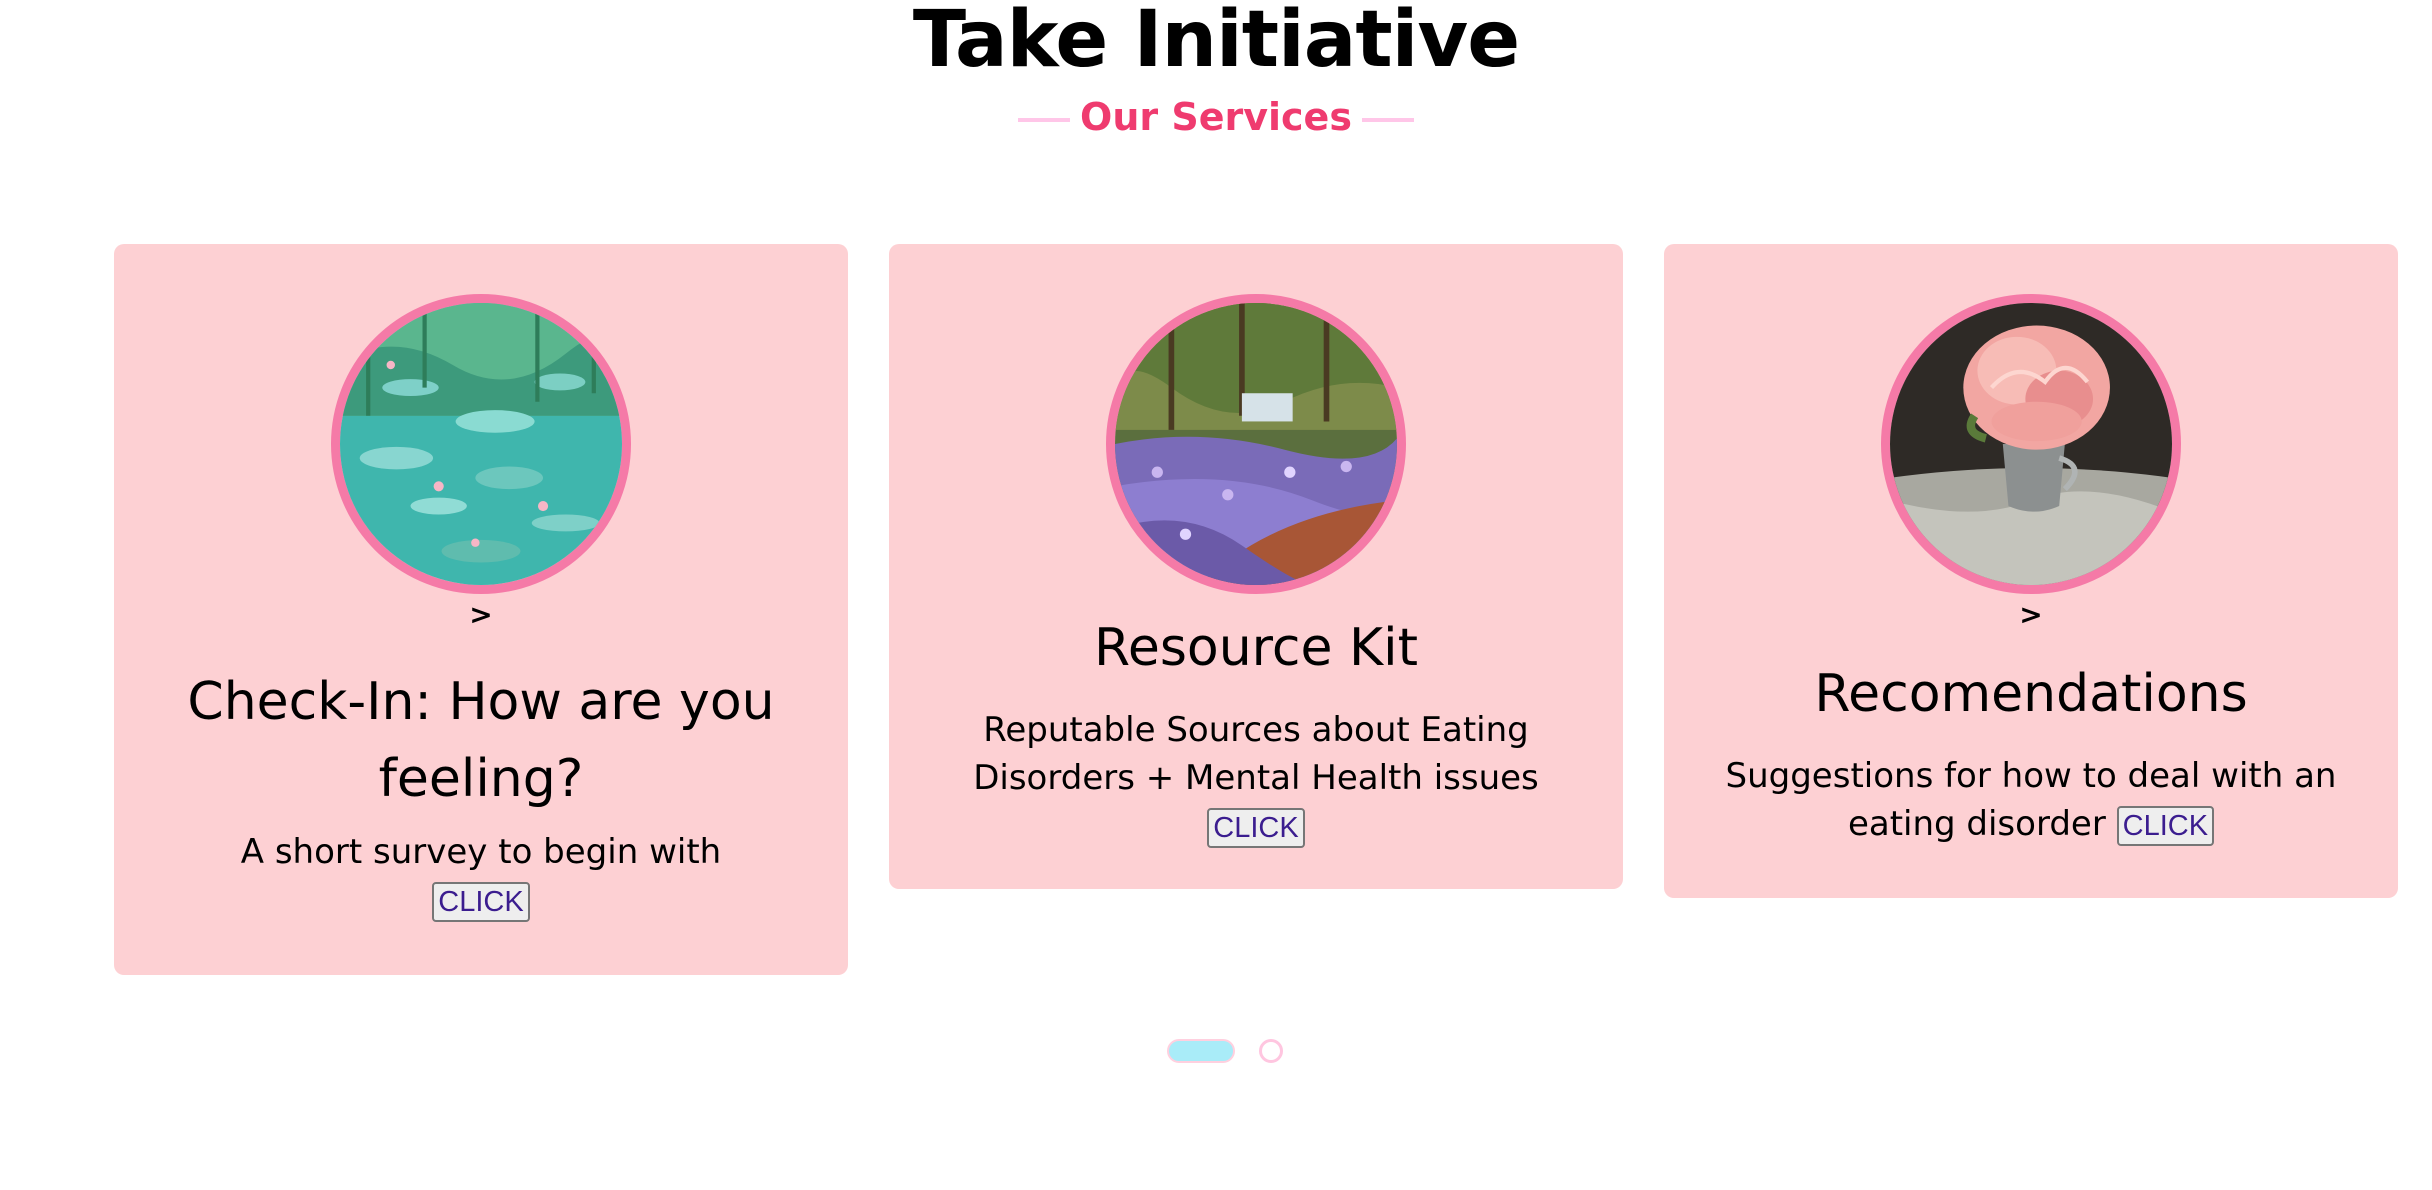  I want to click on card-title: Recomendations, so click(2031, 694).